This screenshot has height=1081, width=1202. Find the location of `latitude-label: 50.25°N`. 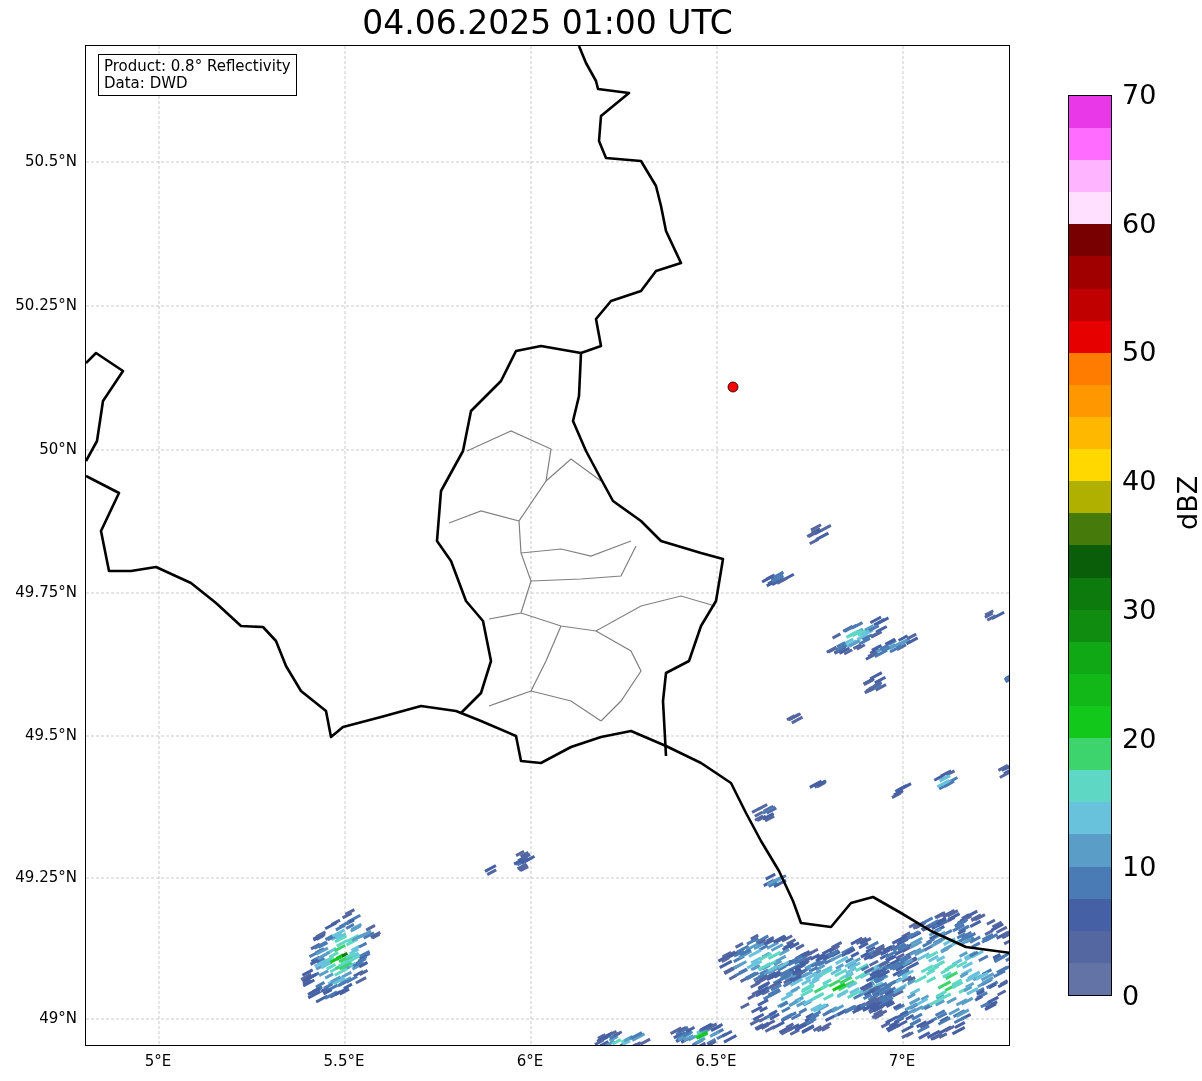

latitude-label: 50.25°N is located at coordinates (46, 305).